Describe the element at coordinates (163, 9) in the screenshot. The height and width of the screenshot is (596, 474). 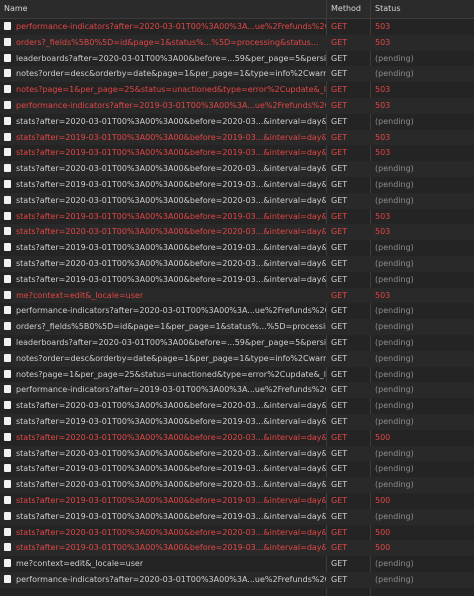
I see `column-header-name: Name` at that location.